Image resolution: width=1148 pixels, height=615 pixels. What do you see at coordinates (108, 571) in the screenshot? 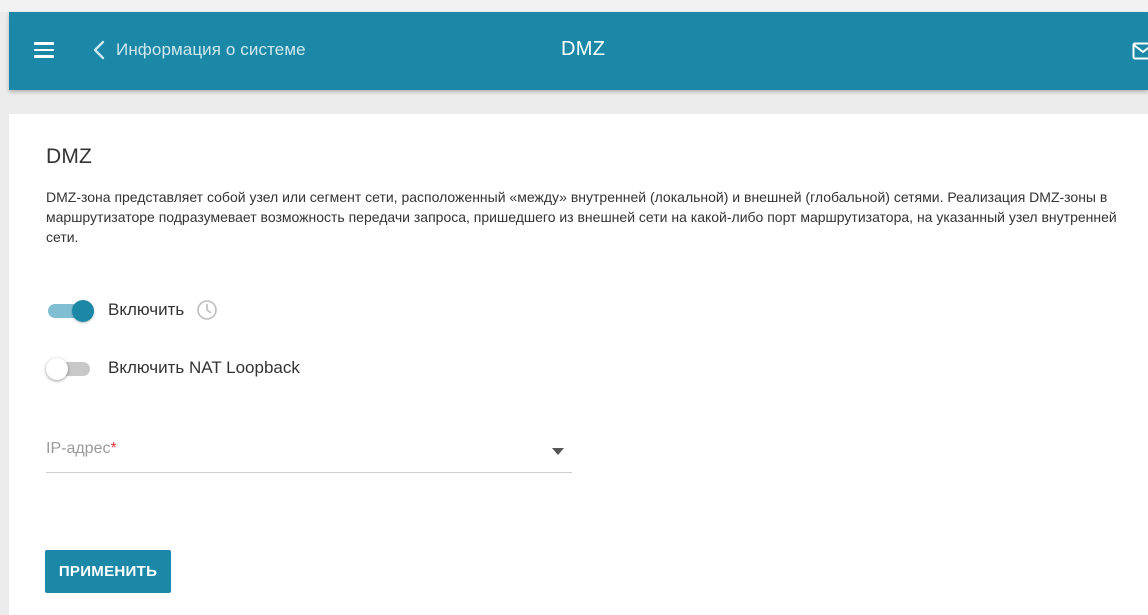
I see `apply-button: ПРИМЕНИТЬ` at bounding box center [108, 571].